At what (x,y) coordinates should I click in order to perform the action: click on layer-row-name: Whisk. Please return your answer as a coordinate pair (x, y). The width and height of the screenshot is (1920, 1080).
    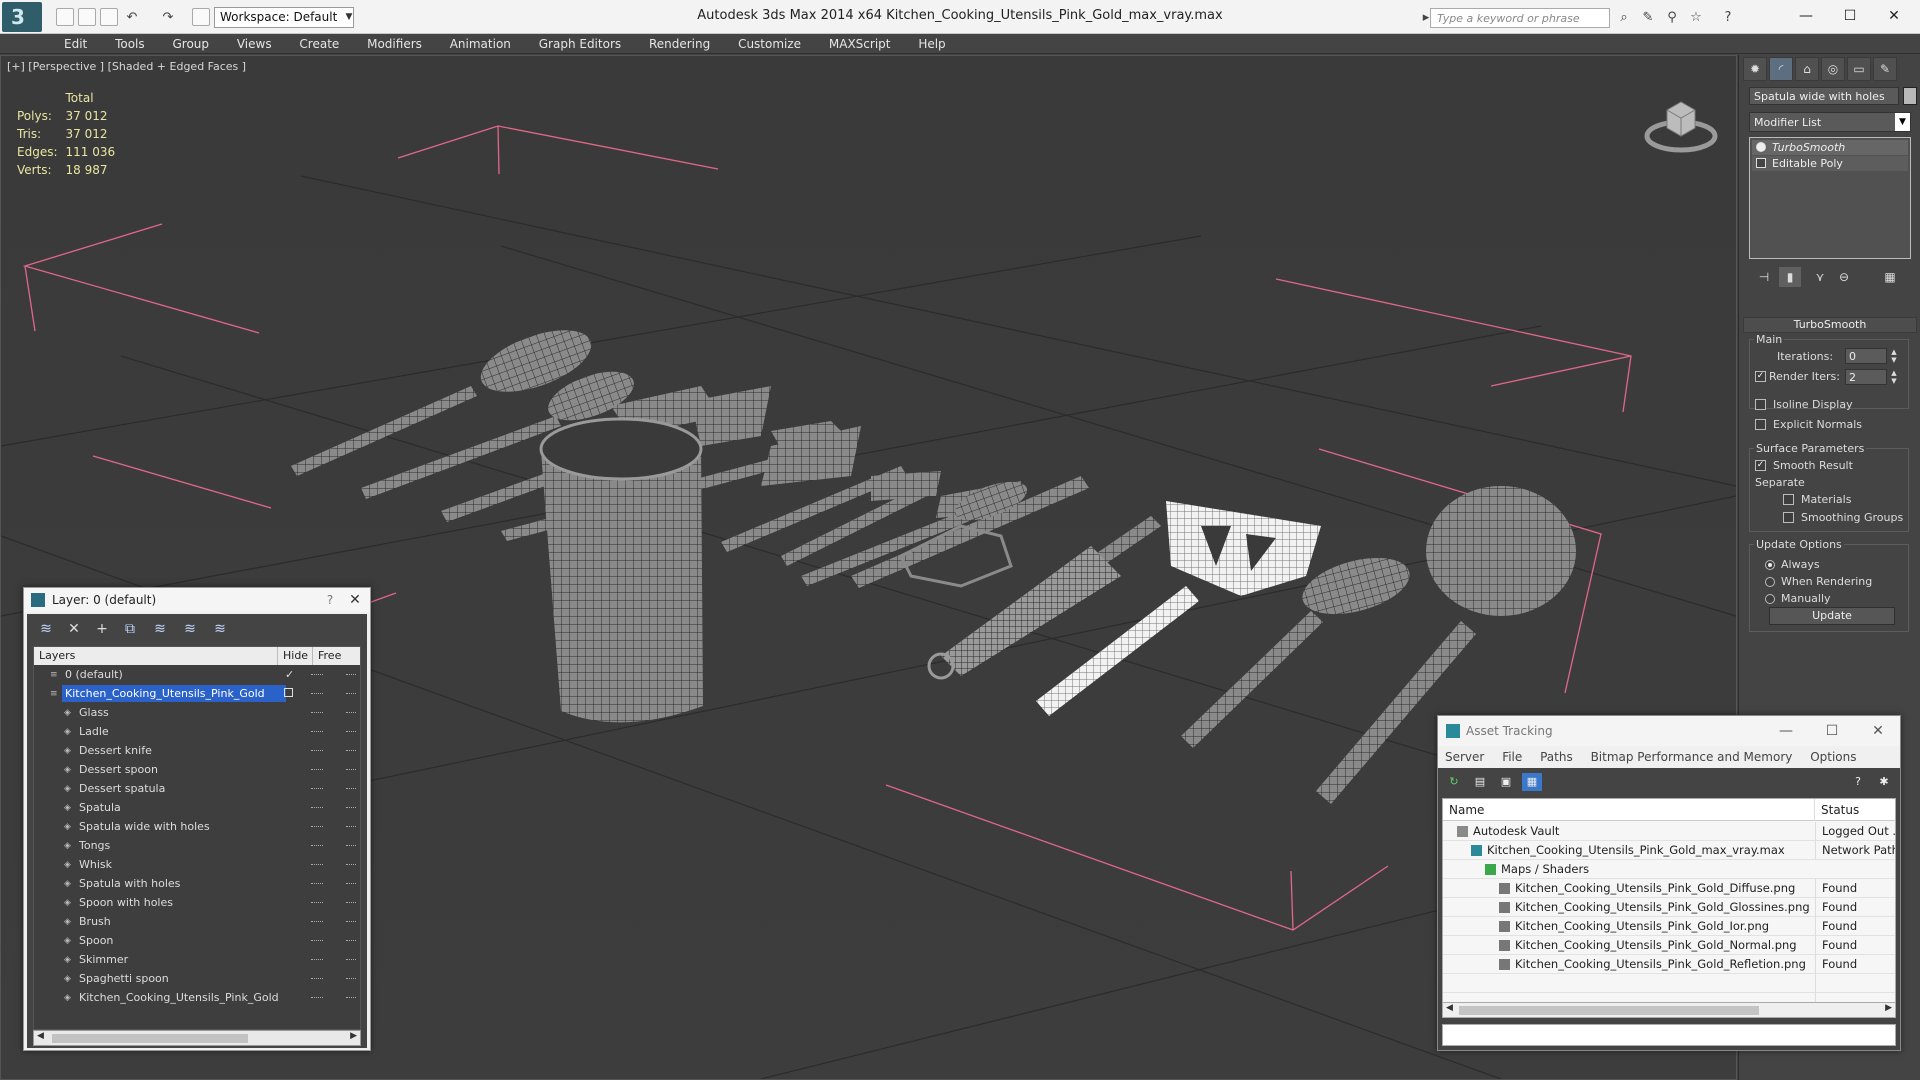
    Looking at the image, I should click on (95, 864).